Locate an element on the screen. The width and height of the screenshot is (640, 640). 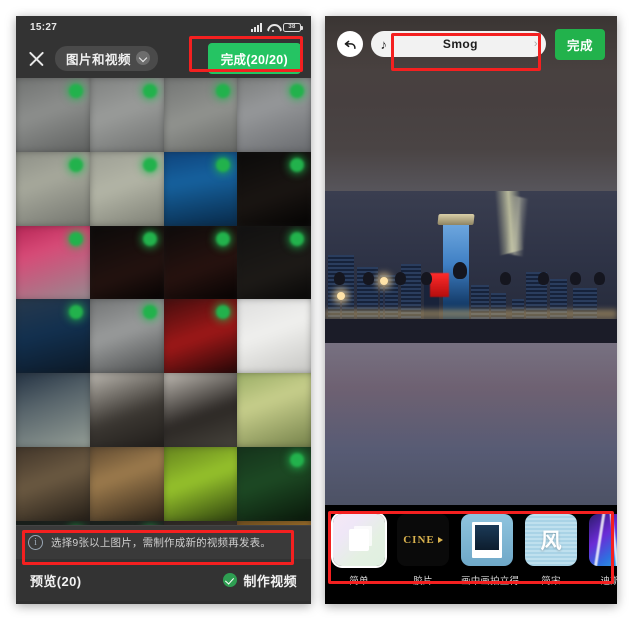
make-video-label: 制作视频 is located at coordinates (270, 581).